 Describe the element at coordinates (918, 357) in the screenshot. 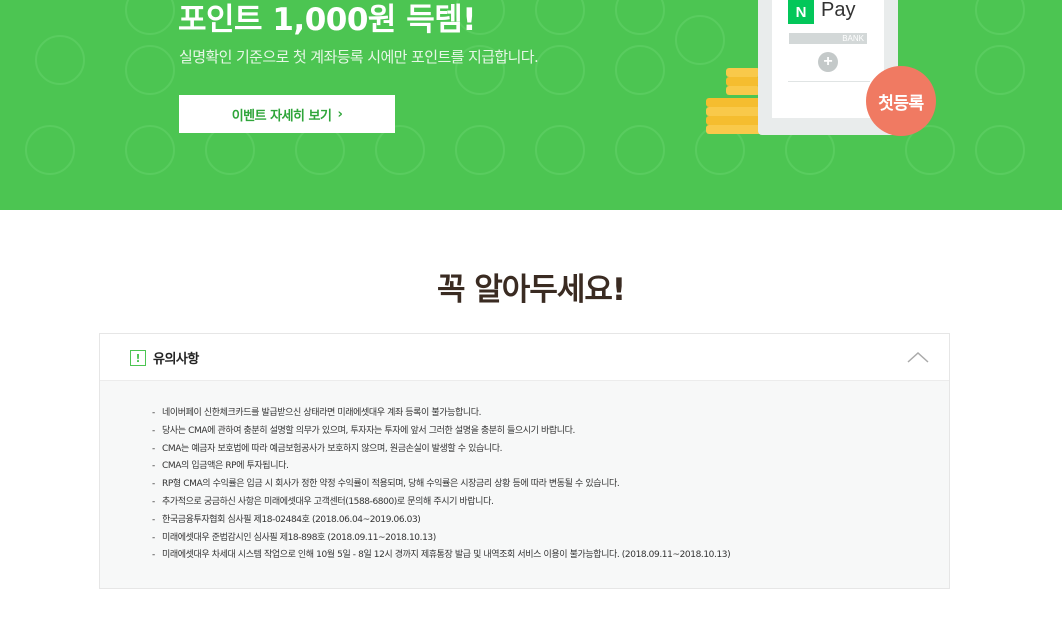

I see `chevron-up-icon` at that location.